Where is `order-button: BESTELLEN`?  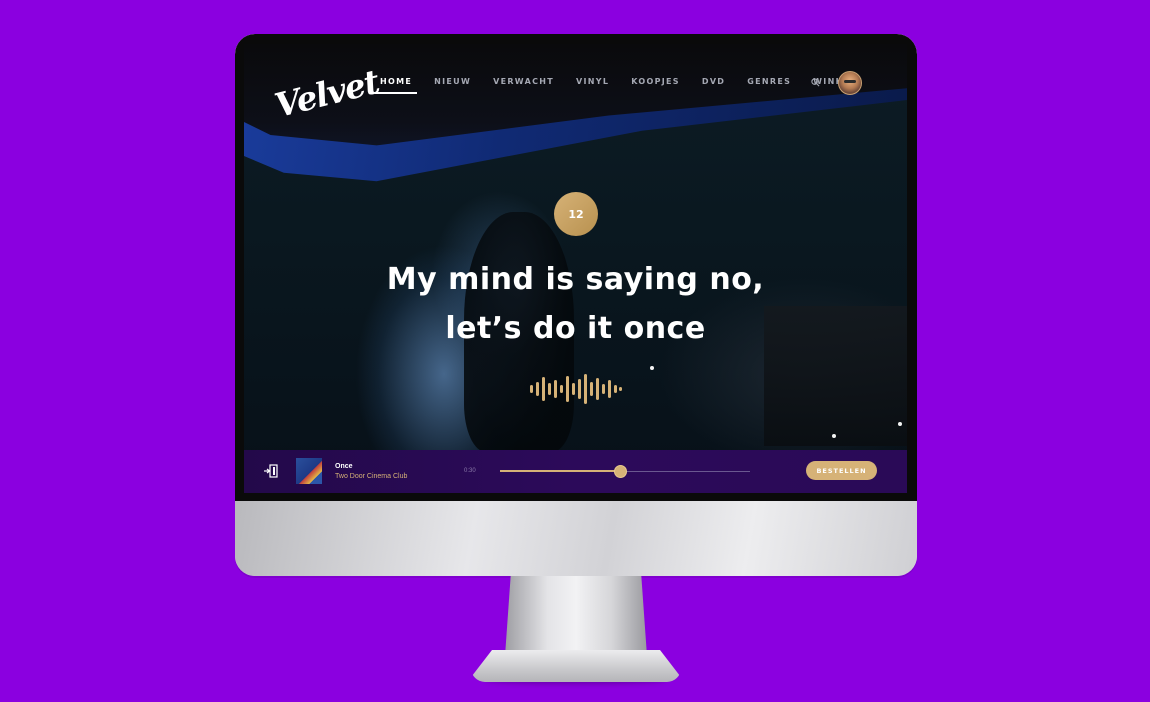 order-button: BESTELLEN is located at coordinates (841, 470).